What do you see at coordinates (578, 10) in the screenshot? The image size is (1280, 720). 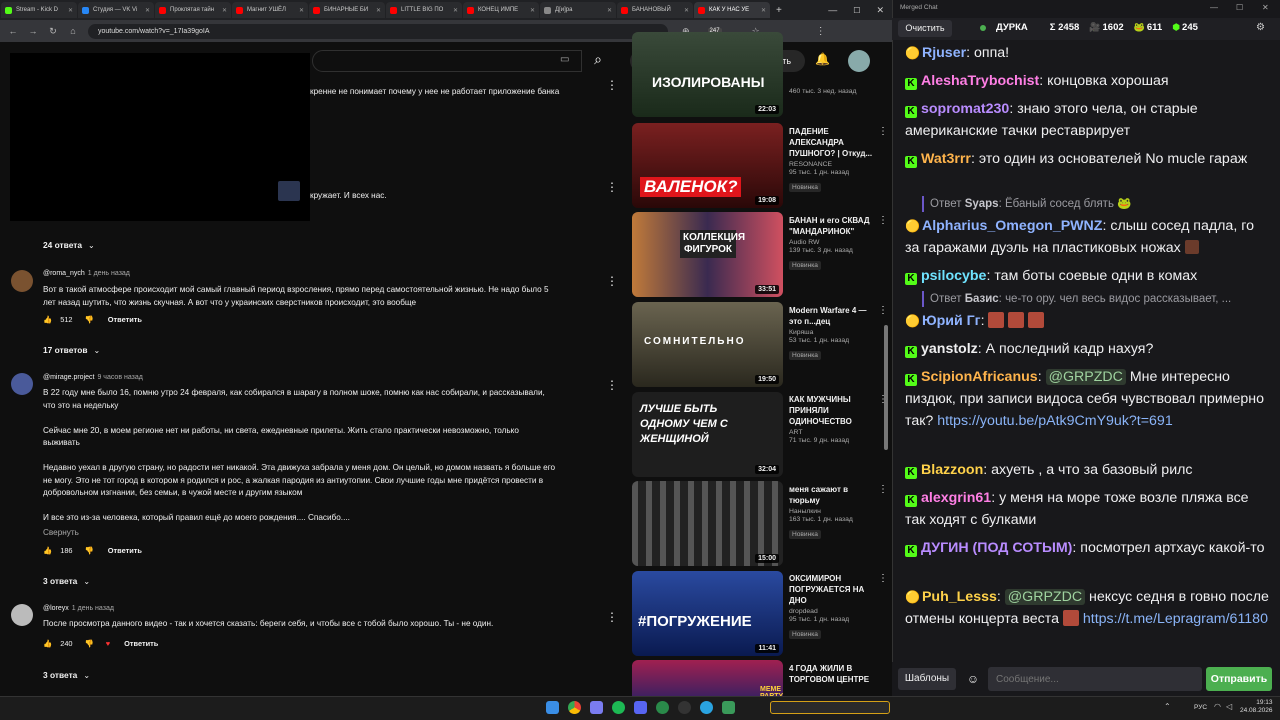 I see `tab-7: Д[и]ра ✕` at bounding box center [578, 10].